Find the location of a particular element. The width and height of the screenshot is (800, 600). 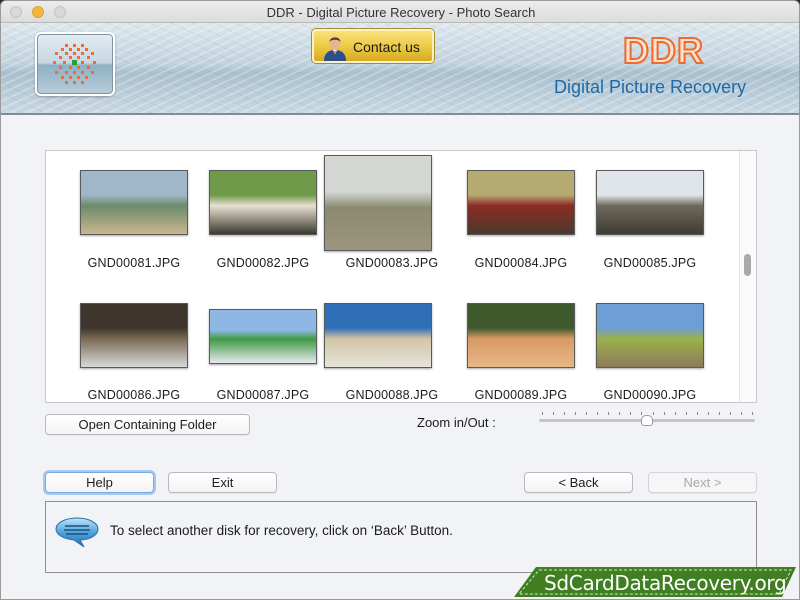

photo-filename: GND00082.JPG is located at coordinates (263, 263).